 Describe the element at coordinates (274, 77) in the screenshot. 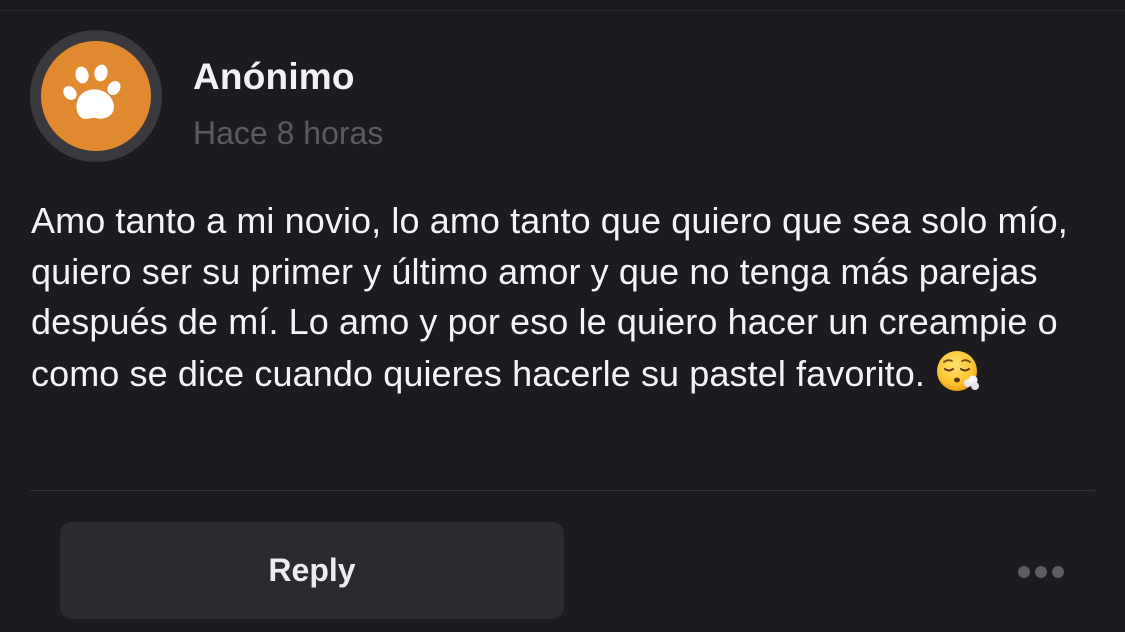

I see `author-name: Anónimo` at that location.